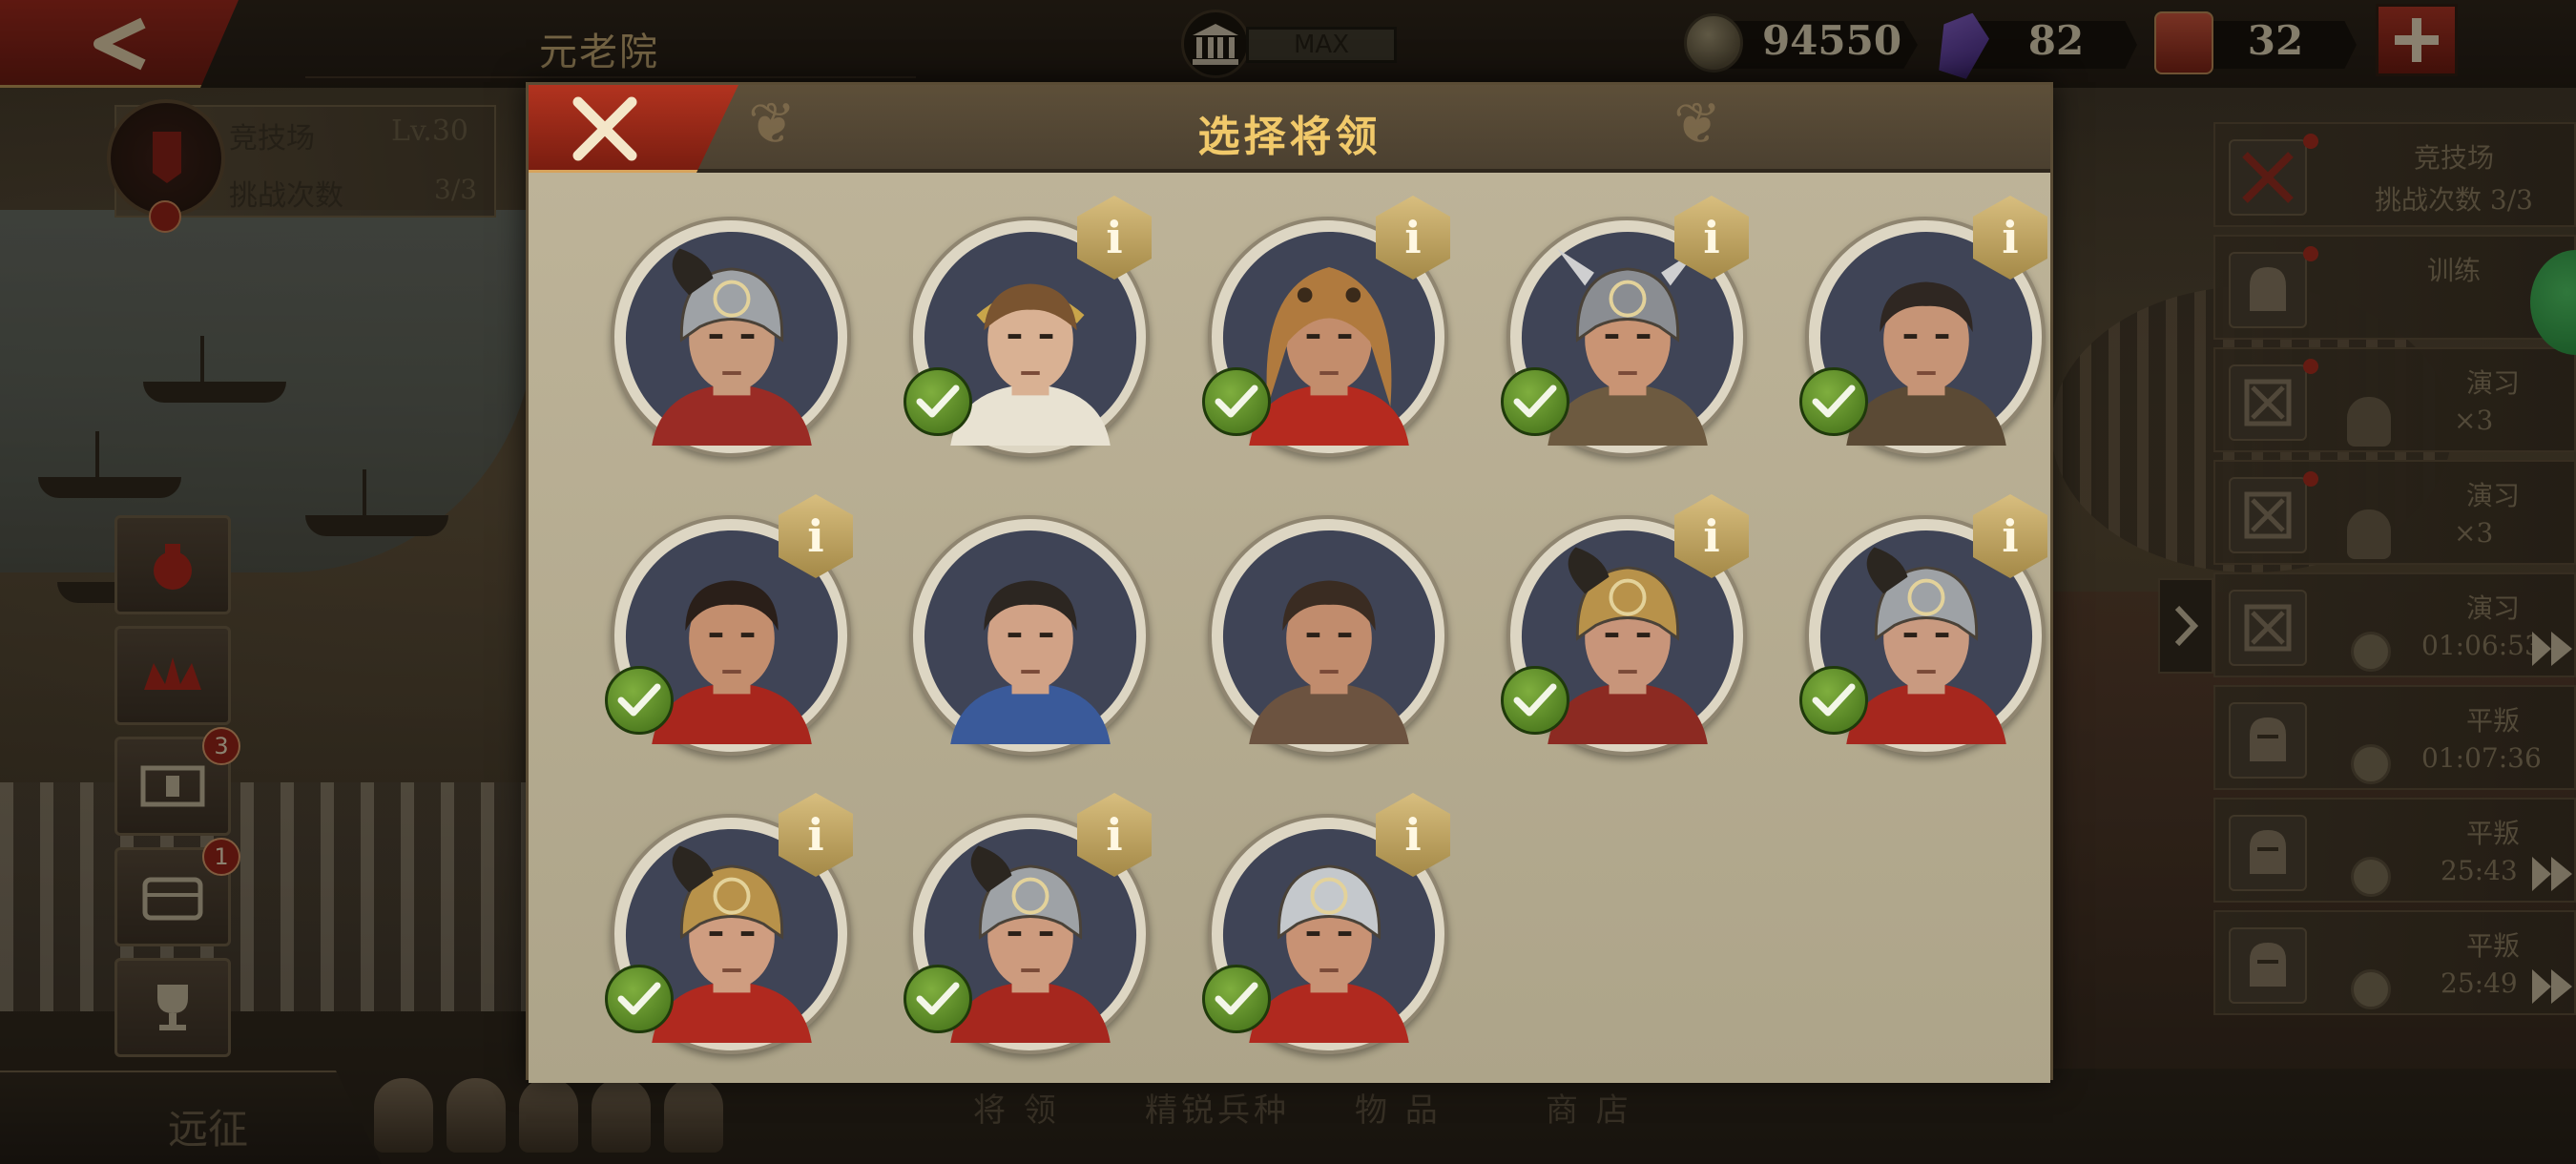  I want to click on dialog-header: ❦ ❦ 选择将领, so click(1289, 129).